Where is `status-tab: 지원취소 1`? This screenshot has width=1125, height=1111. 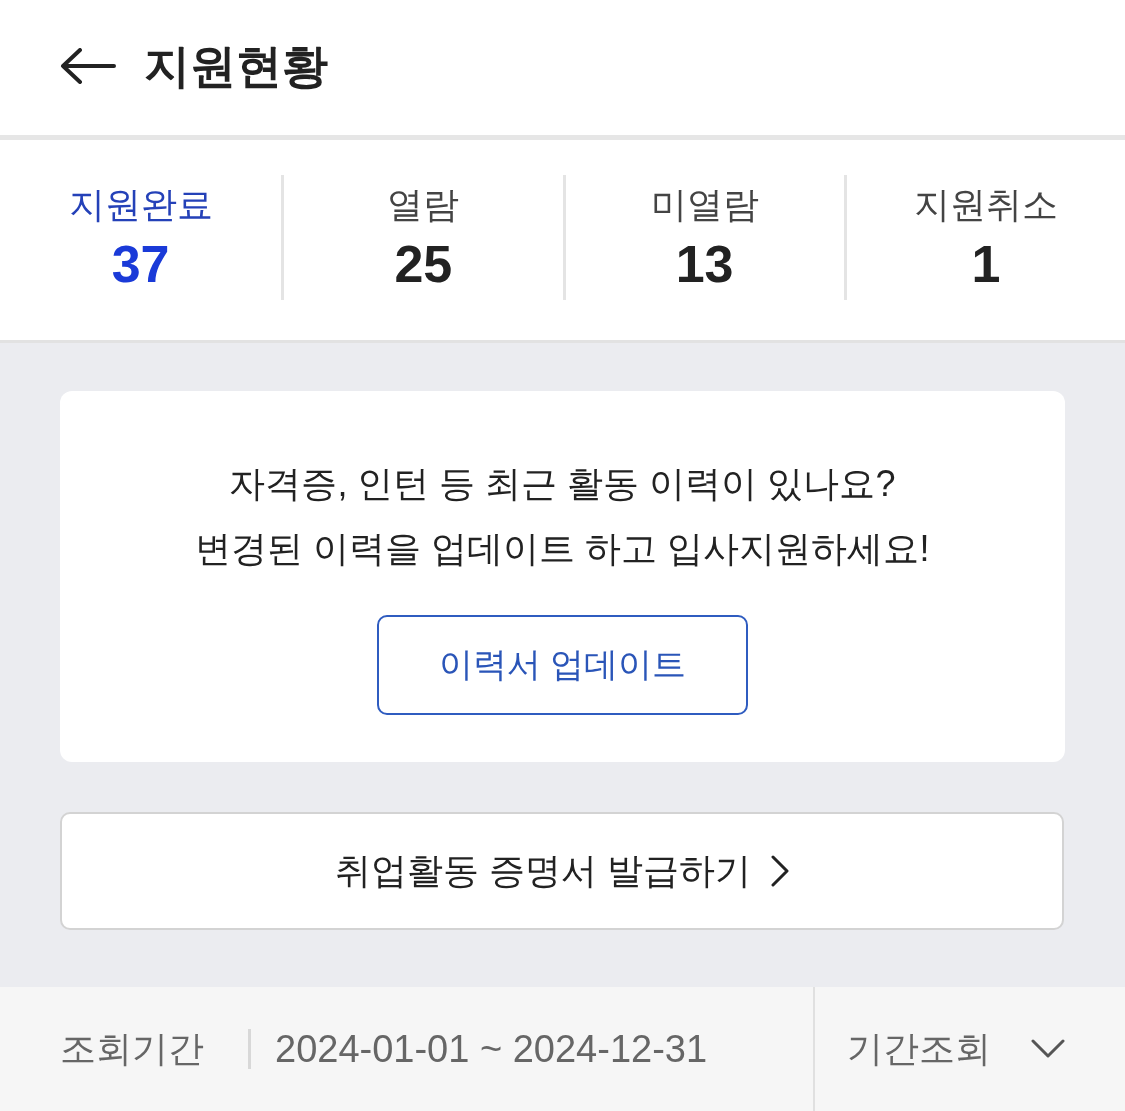 status-tab: 지원취소 1 is located at coordinates (984, 237).